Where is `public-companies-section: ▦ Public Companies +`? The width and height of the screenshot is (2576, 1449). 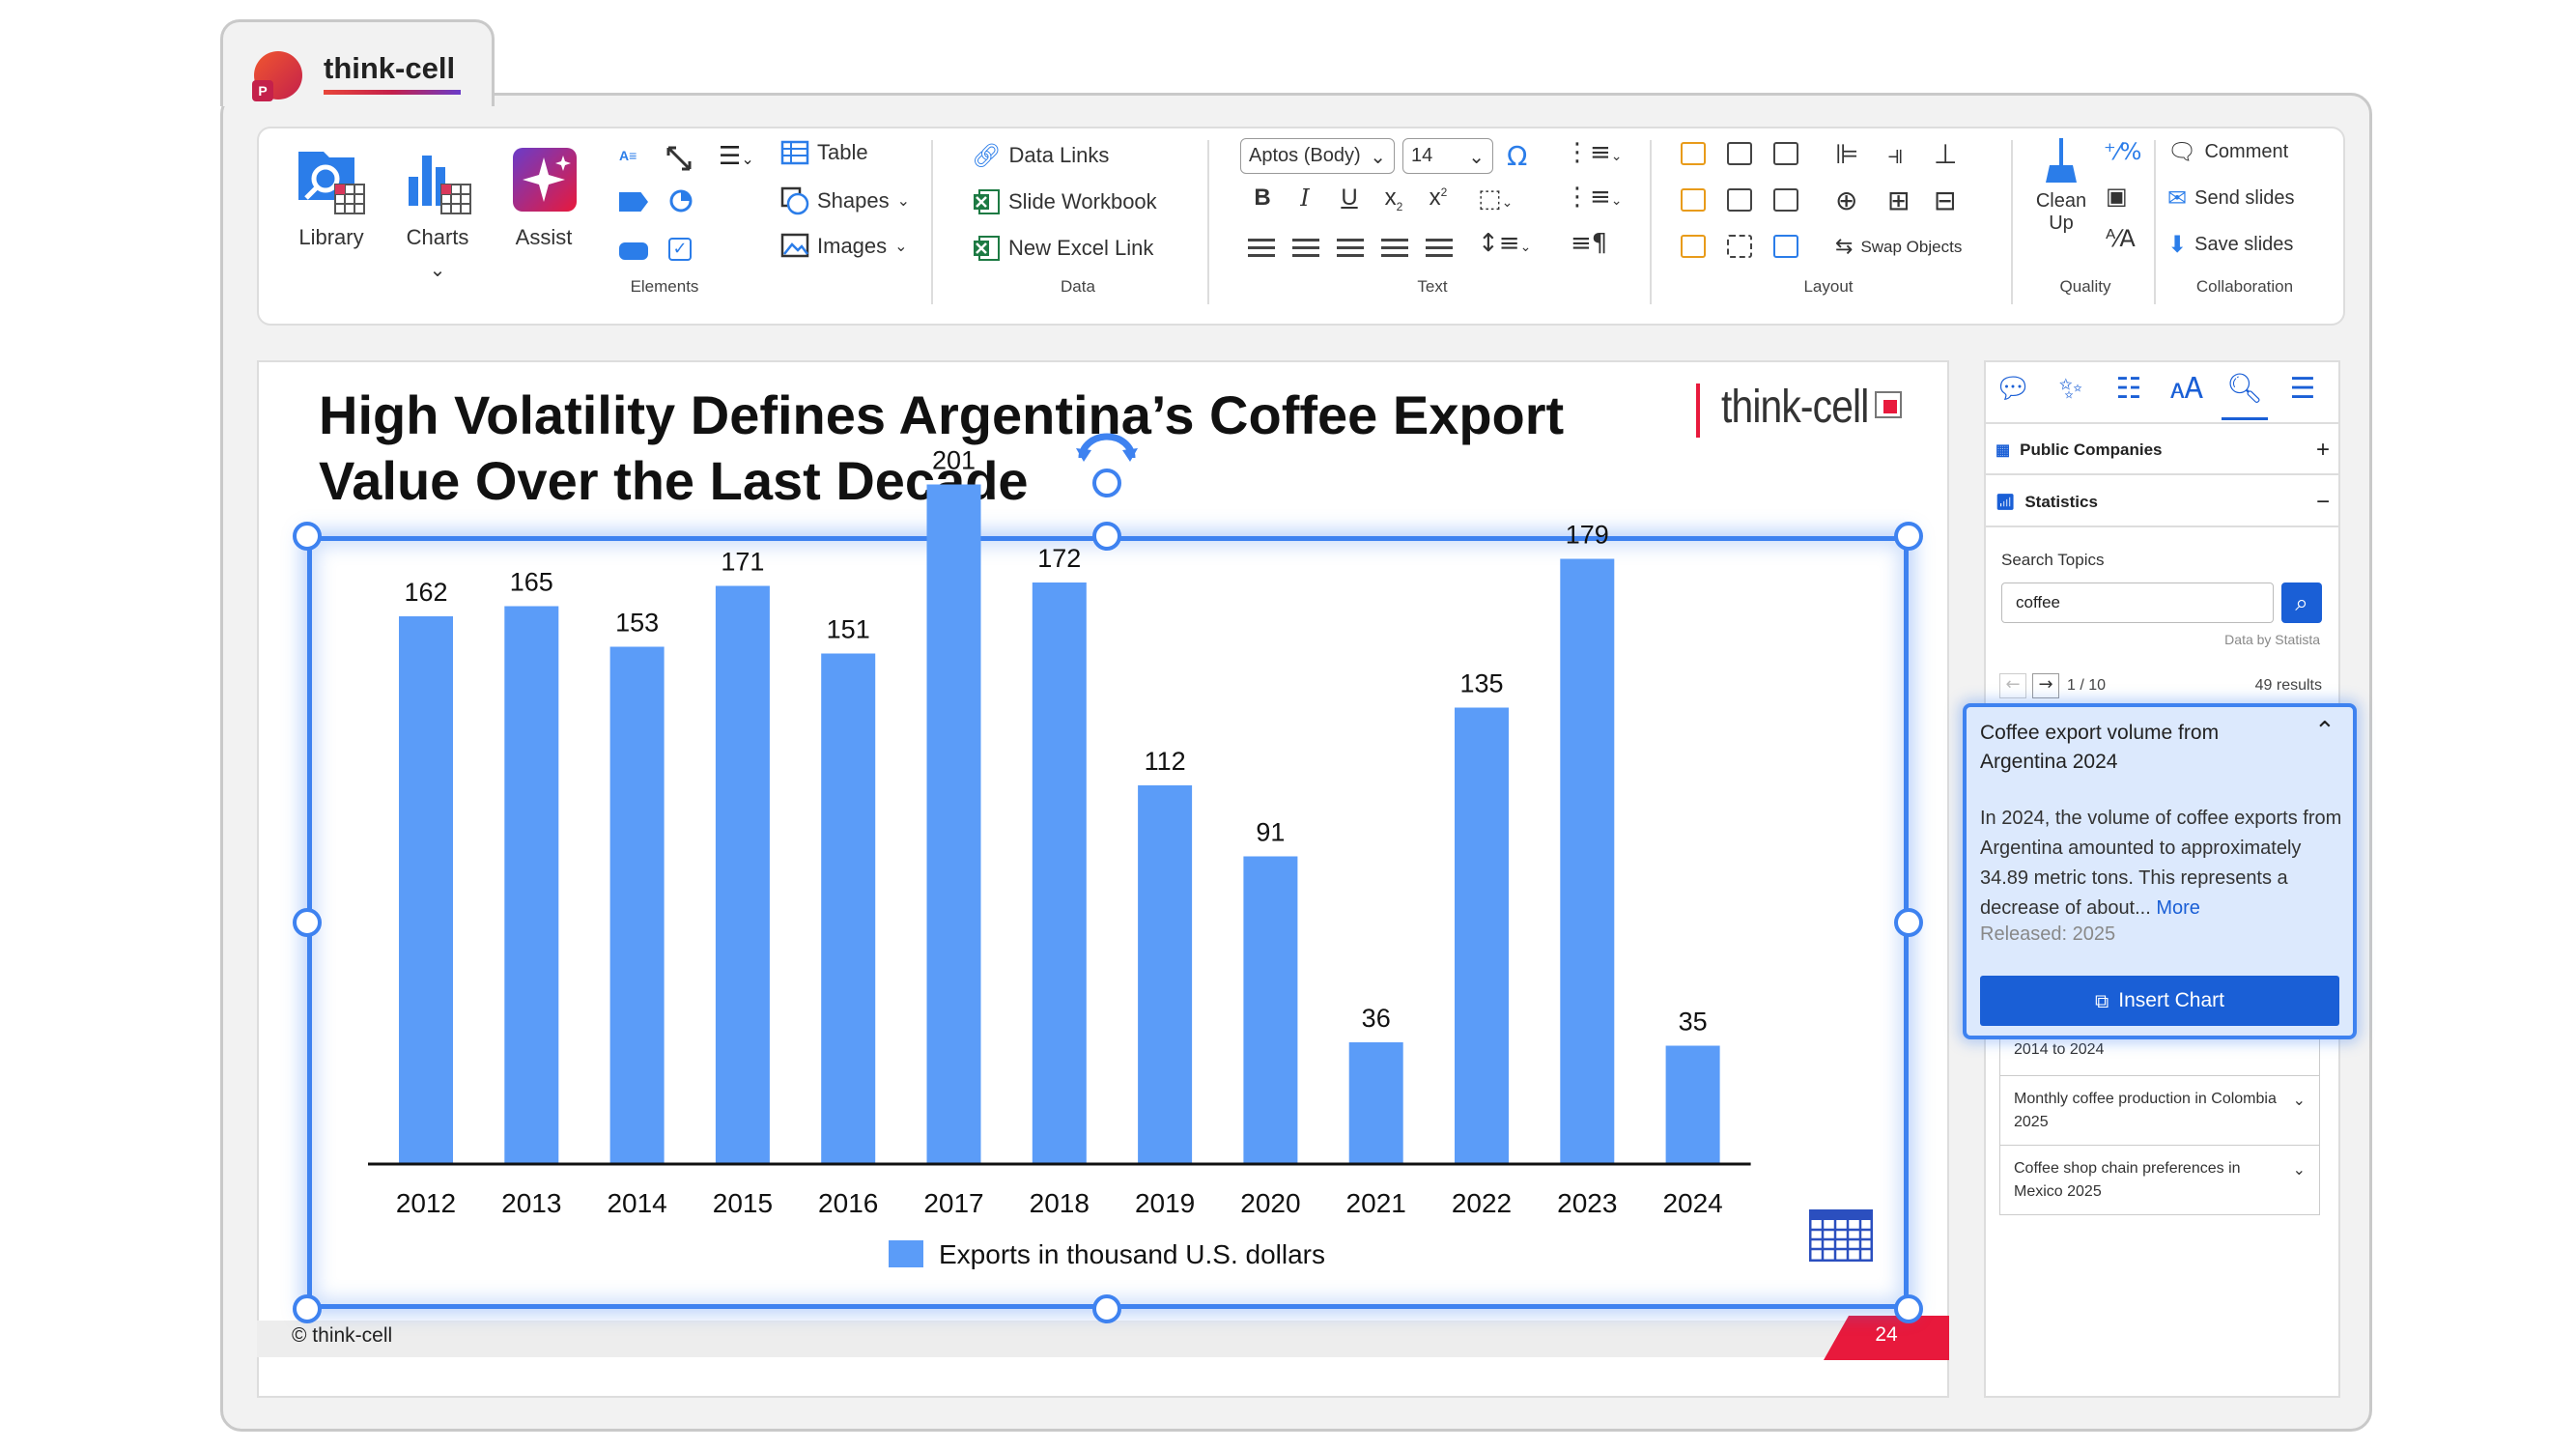
public-companies-section: ▦ Public Companies + is located at coordinates (2163, 450).